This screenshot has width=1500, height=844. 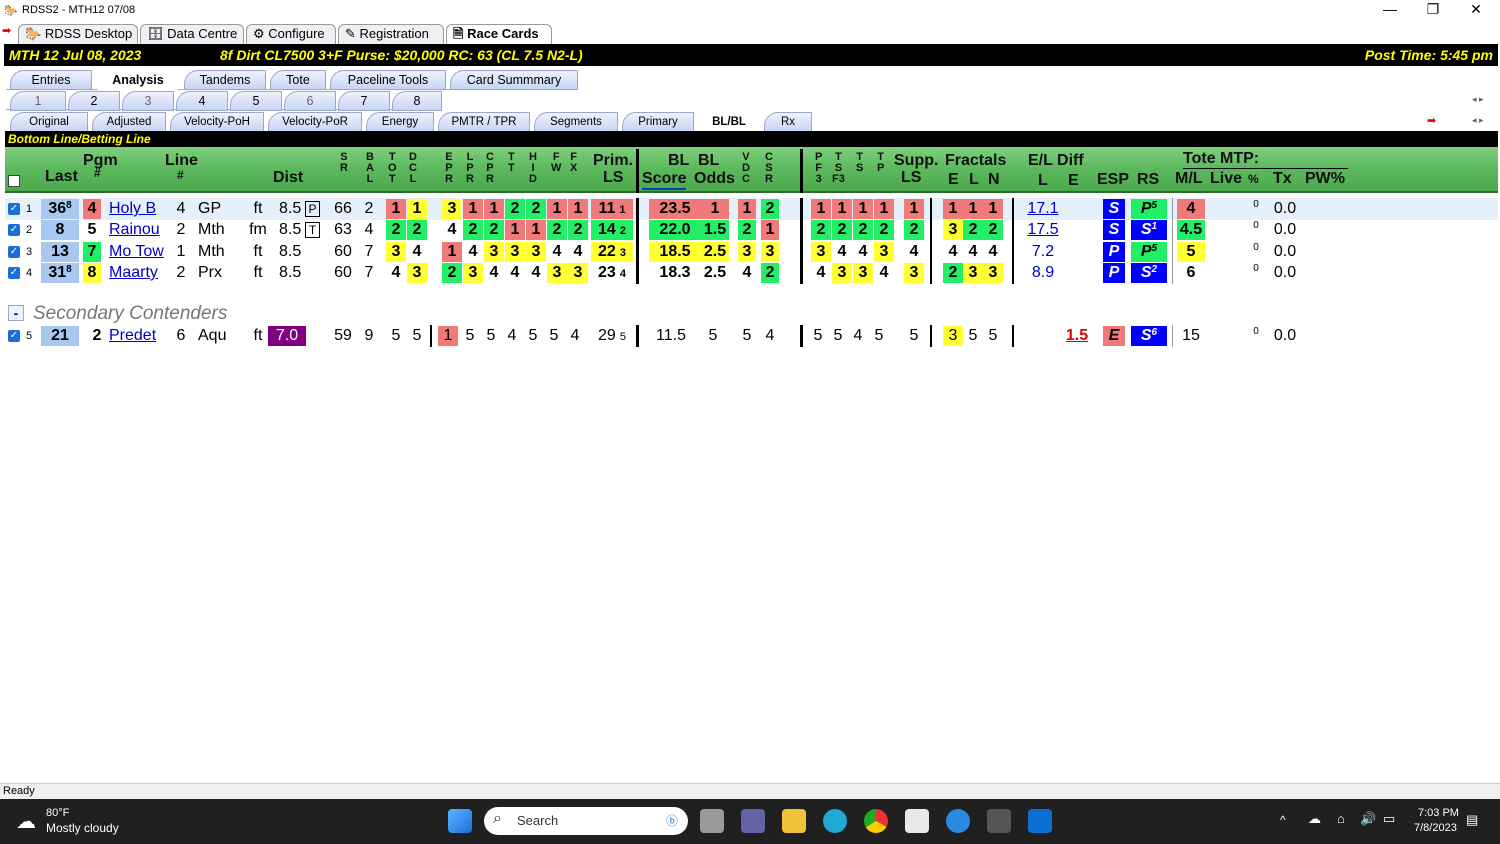 I want to click on cell-ts: 4, so click(x=858, y=335).